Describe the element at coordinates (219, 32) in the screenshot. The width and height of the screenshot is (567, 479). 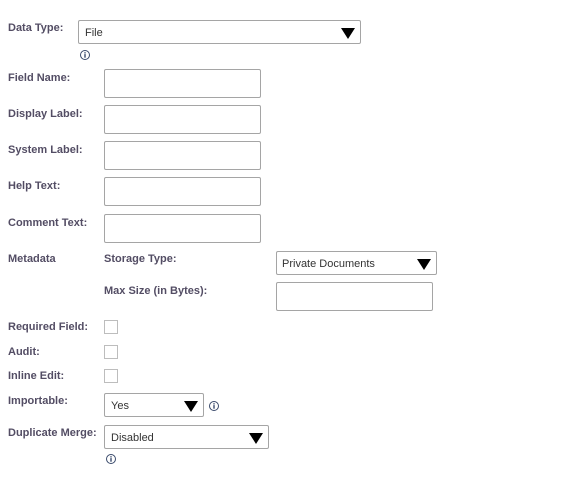
I see `data-type-select: File` at that location.